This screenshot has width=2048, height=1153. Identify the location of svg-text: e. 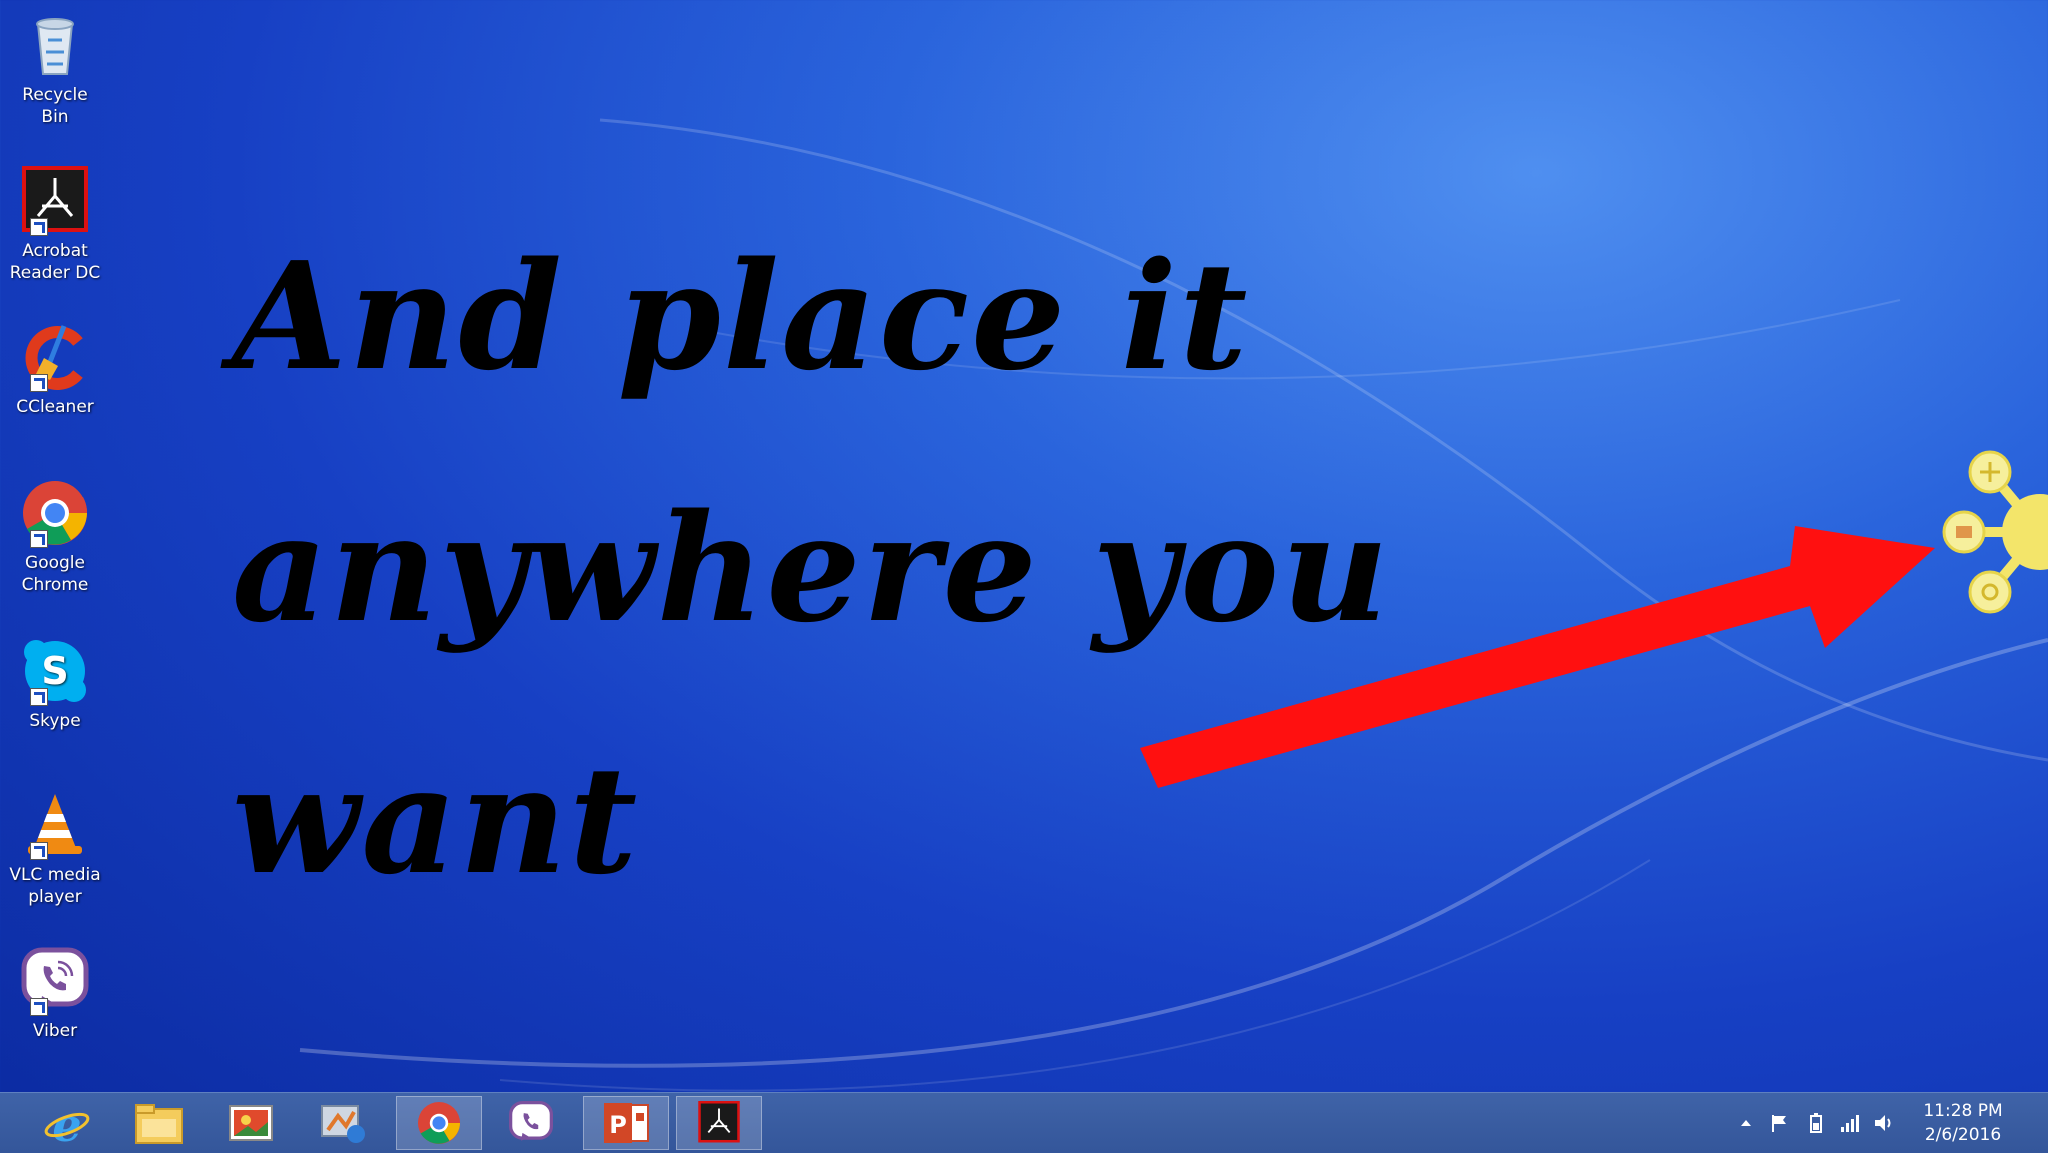
(66, 1123).